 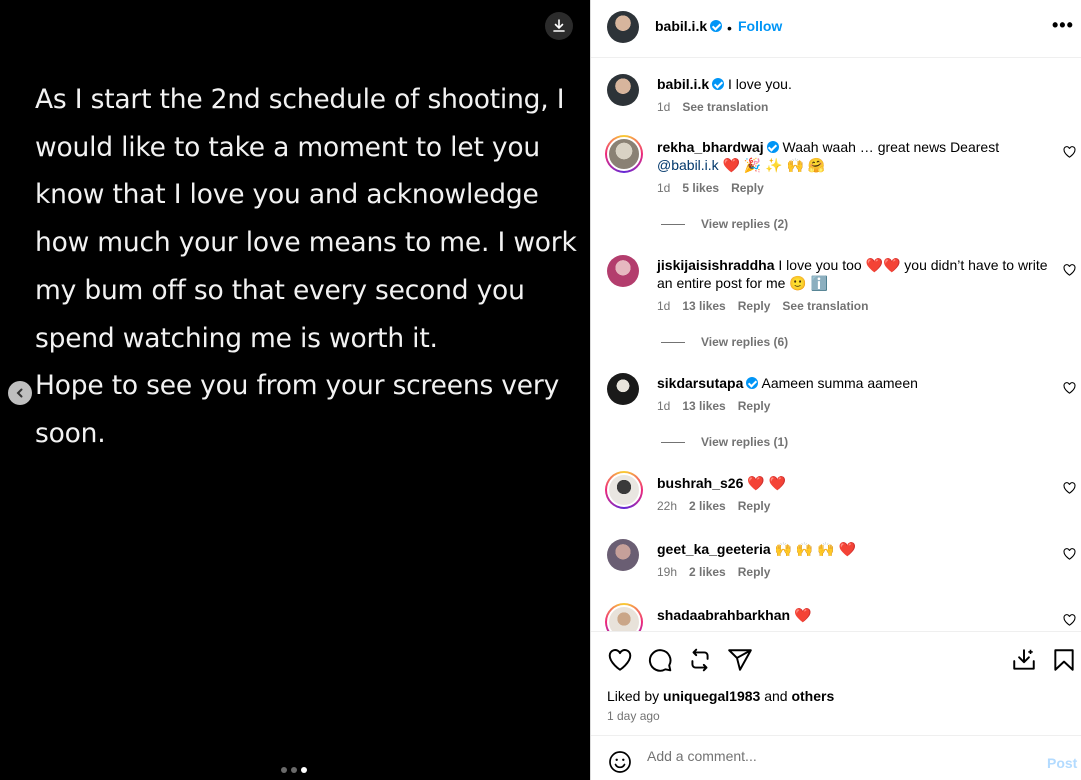 What do you see at coordinates (809, 283) in the screenshot?
I see `comment-emojis: 🙂 ℹ️` at bounding box center [809, 283].